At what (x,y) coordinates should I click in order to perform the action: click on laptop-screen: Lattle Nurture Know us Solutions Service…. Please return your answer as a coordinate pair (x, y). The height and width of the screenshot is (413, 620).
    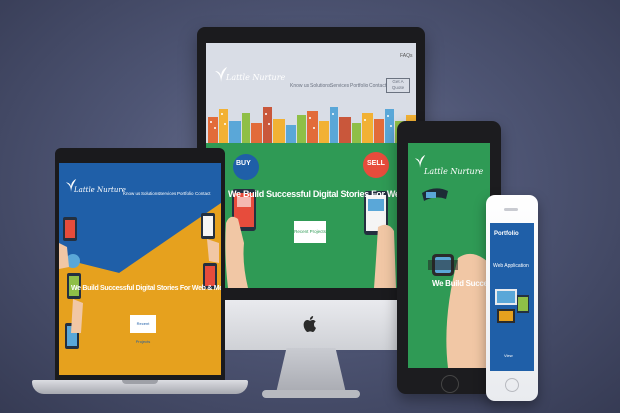
    Looking at the image, I should click on (140, 269).